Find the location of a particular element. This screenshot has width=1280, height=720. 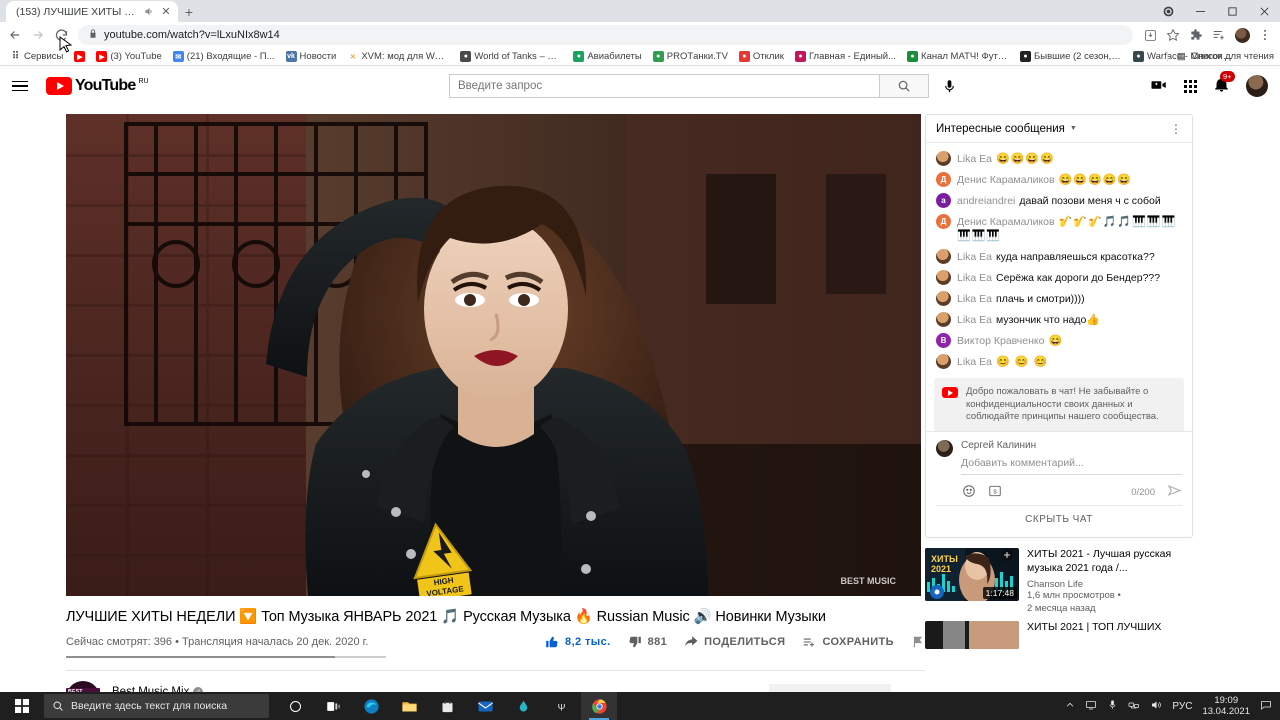

task-view-icon is located at coordinates (333, 706).